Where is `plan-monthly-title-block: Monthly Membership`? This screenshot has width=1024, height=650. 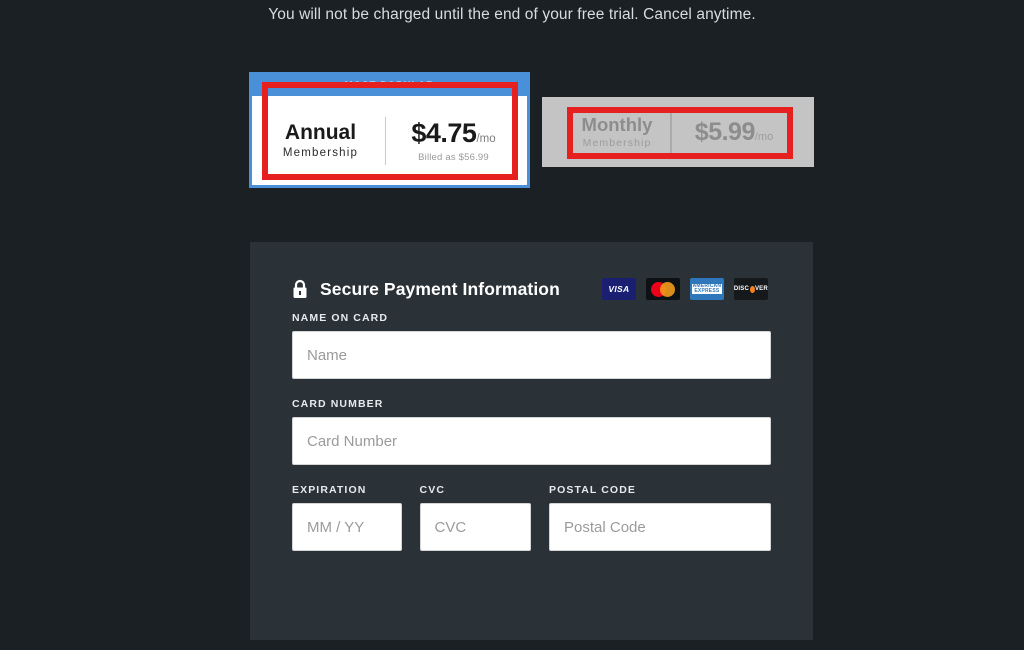
plan-monthly-title-block: Monthly Membership is located at coordinates (606, 131).